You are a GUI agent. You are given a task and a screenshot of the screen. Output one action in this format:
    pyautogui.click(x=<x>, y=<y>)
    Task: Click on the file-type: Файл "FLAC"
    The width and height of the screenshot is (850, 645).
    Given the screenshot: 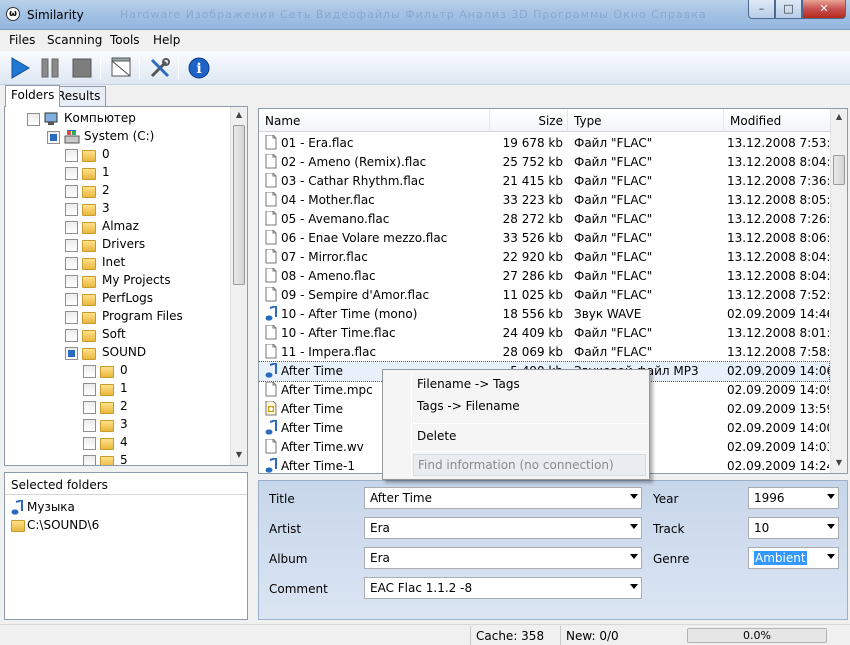 What is the action you would take?
    pyautogui.click(x=613, y=181)
    